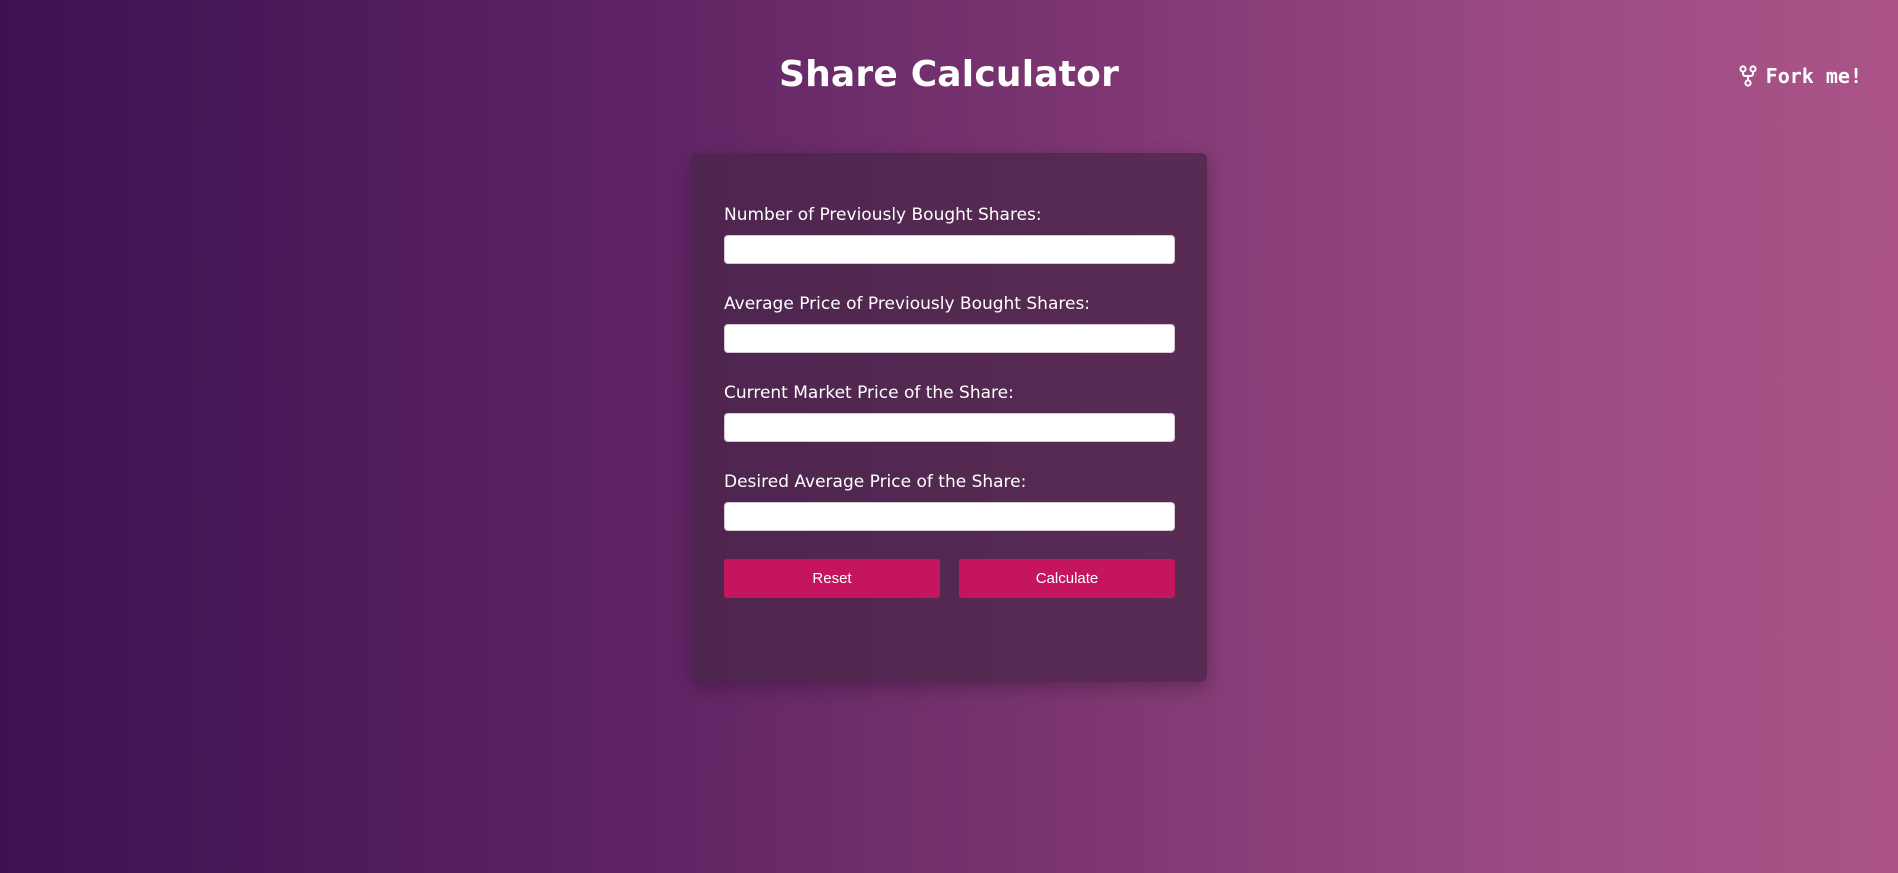  I want to click on page-title: Share Calculator, so click(949, 74).